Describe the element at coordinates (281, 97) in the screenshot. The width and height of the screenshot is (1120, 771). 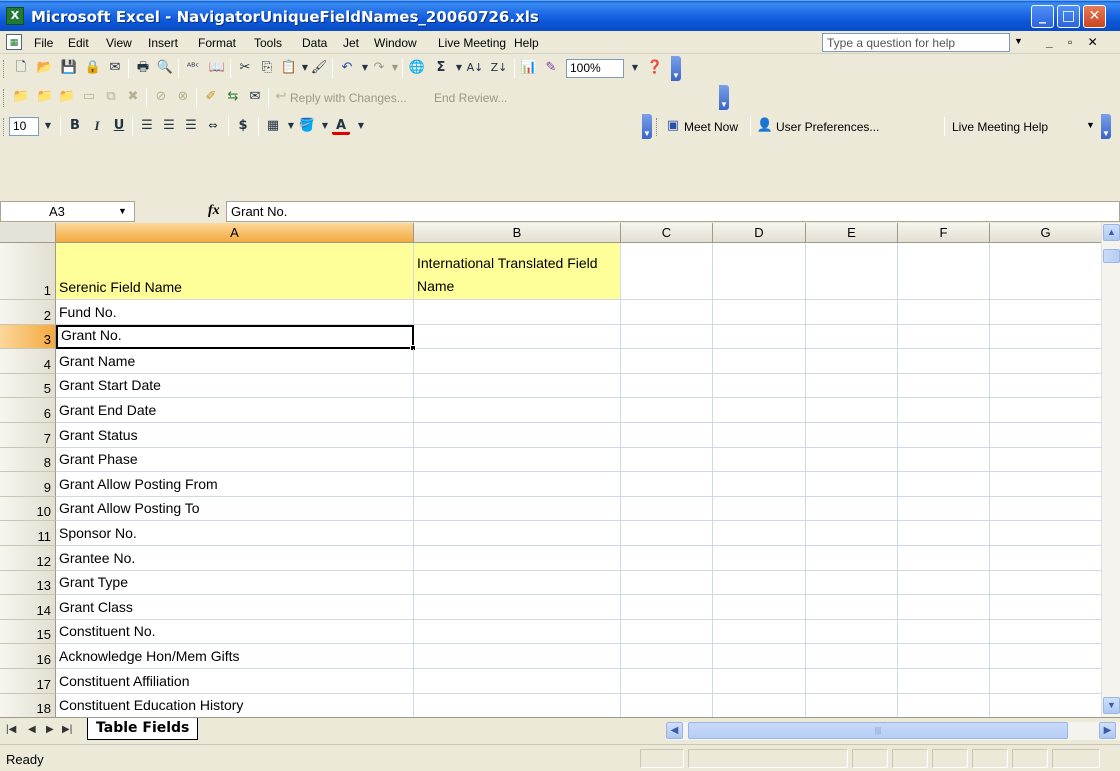
I see `reply-icon: ↩` at that location.